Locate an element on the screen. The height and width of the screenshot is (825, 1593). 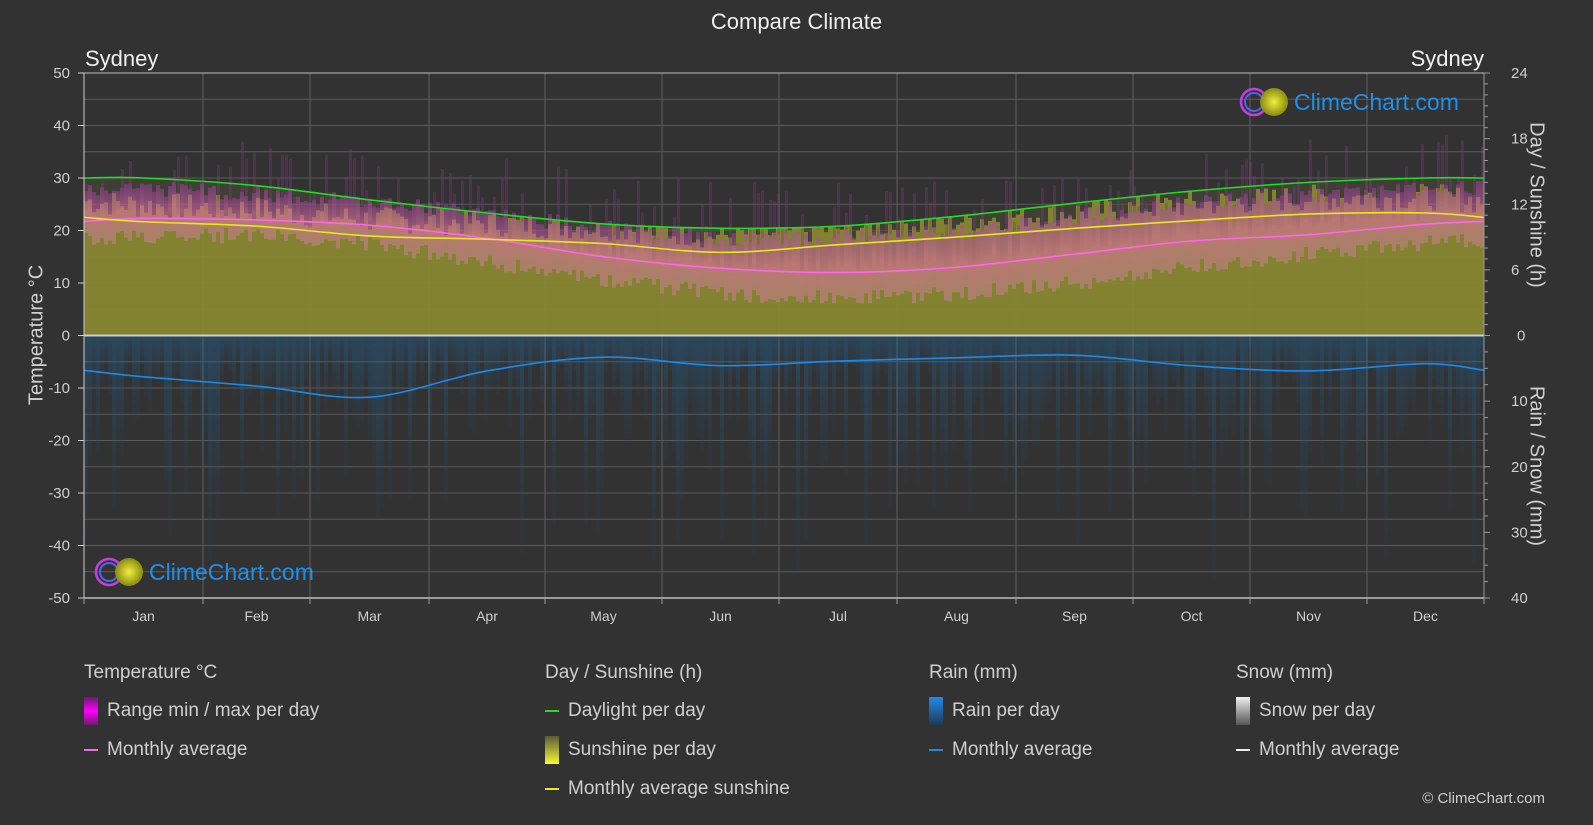
right-axis-top-title: Day / Sunshine (h) is located at coordinates (1536, 205).